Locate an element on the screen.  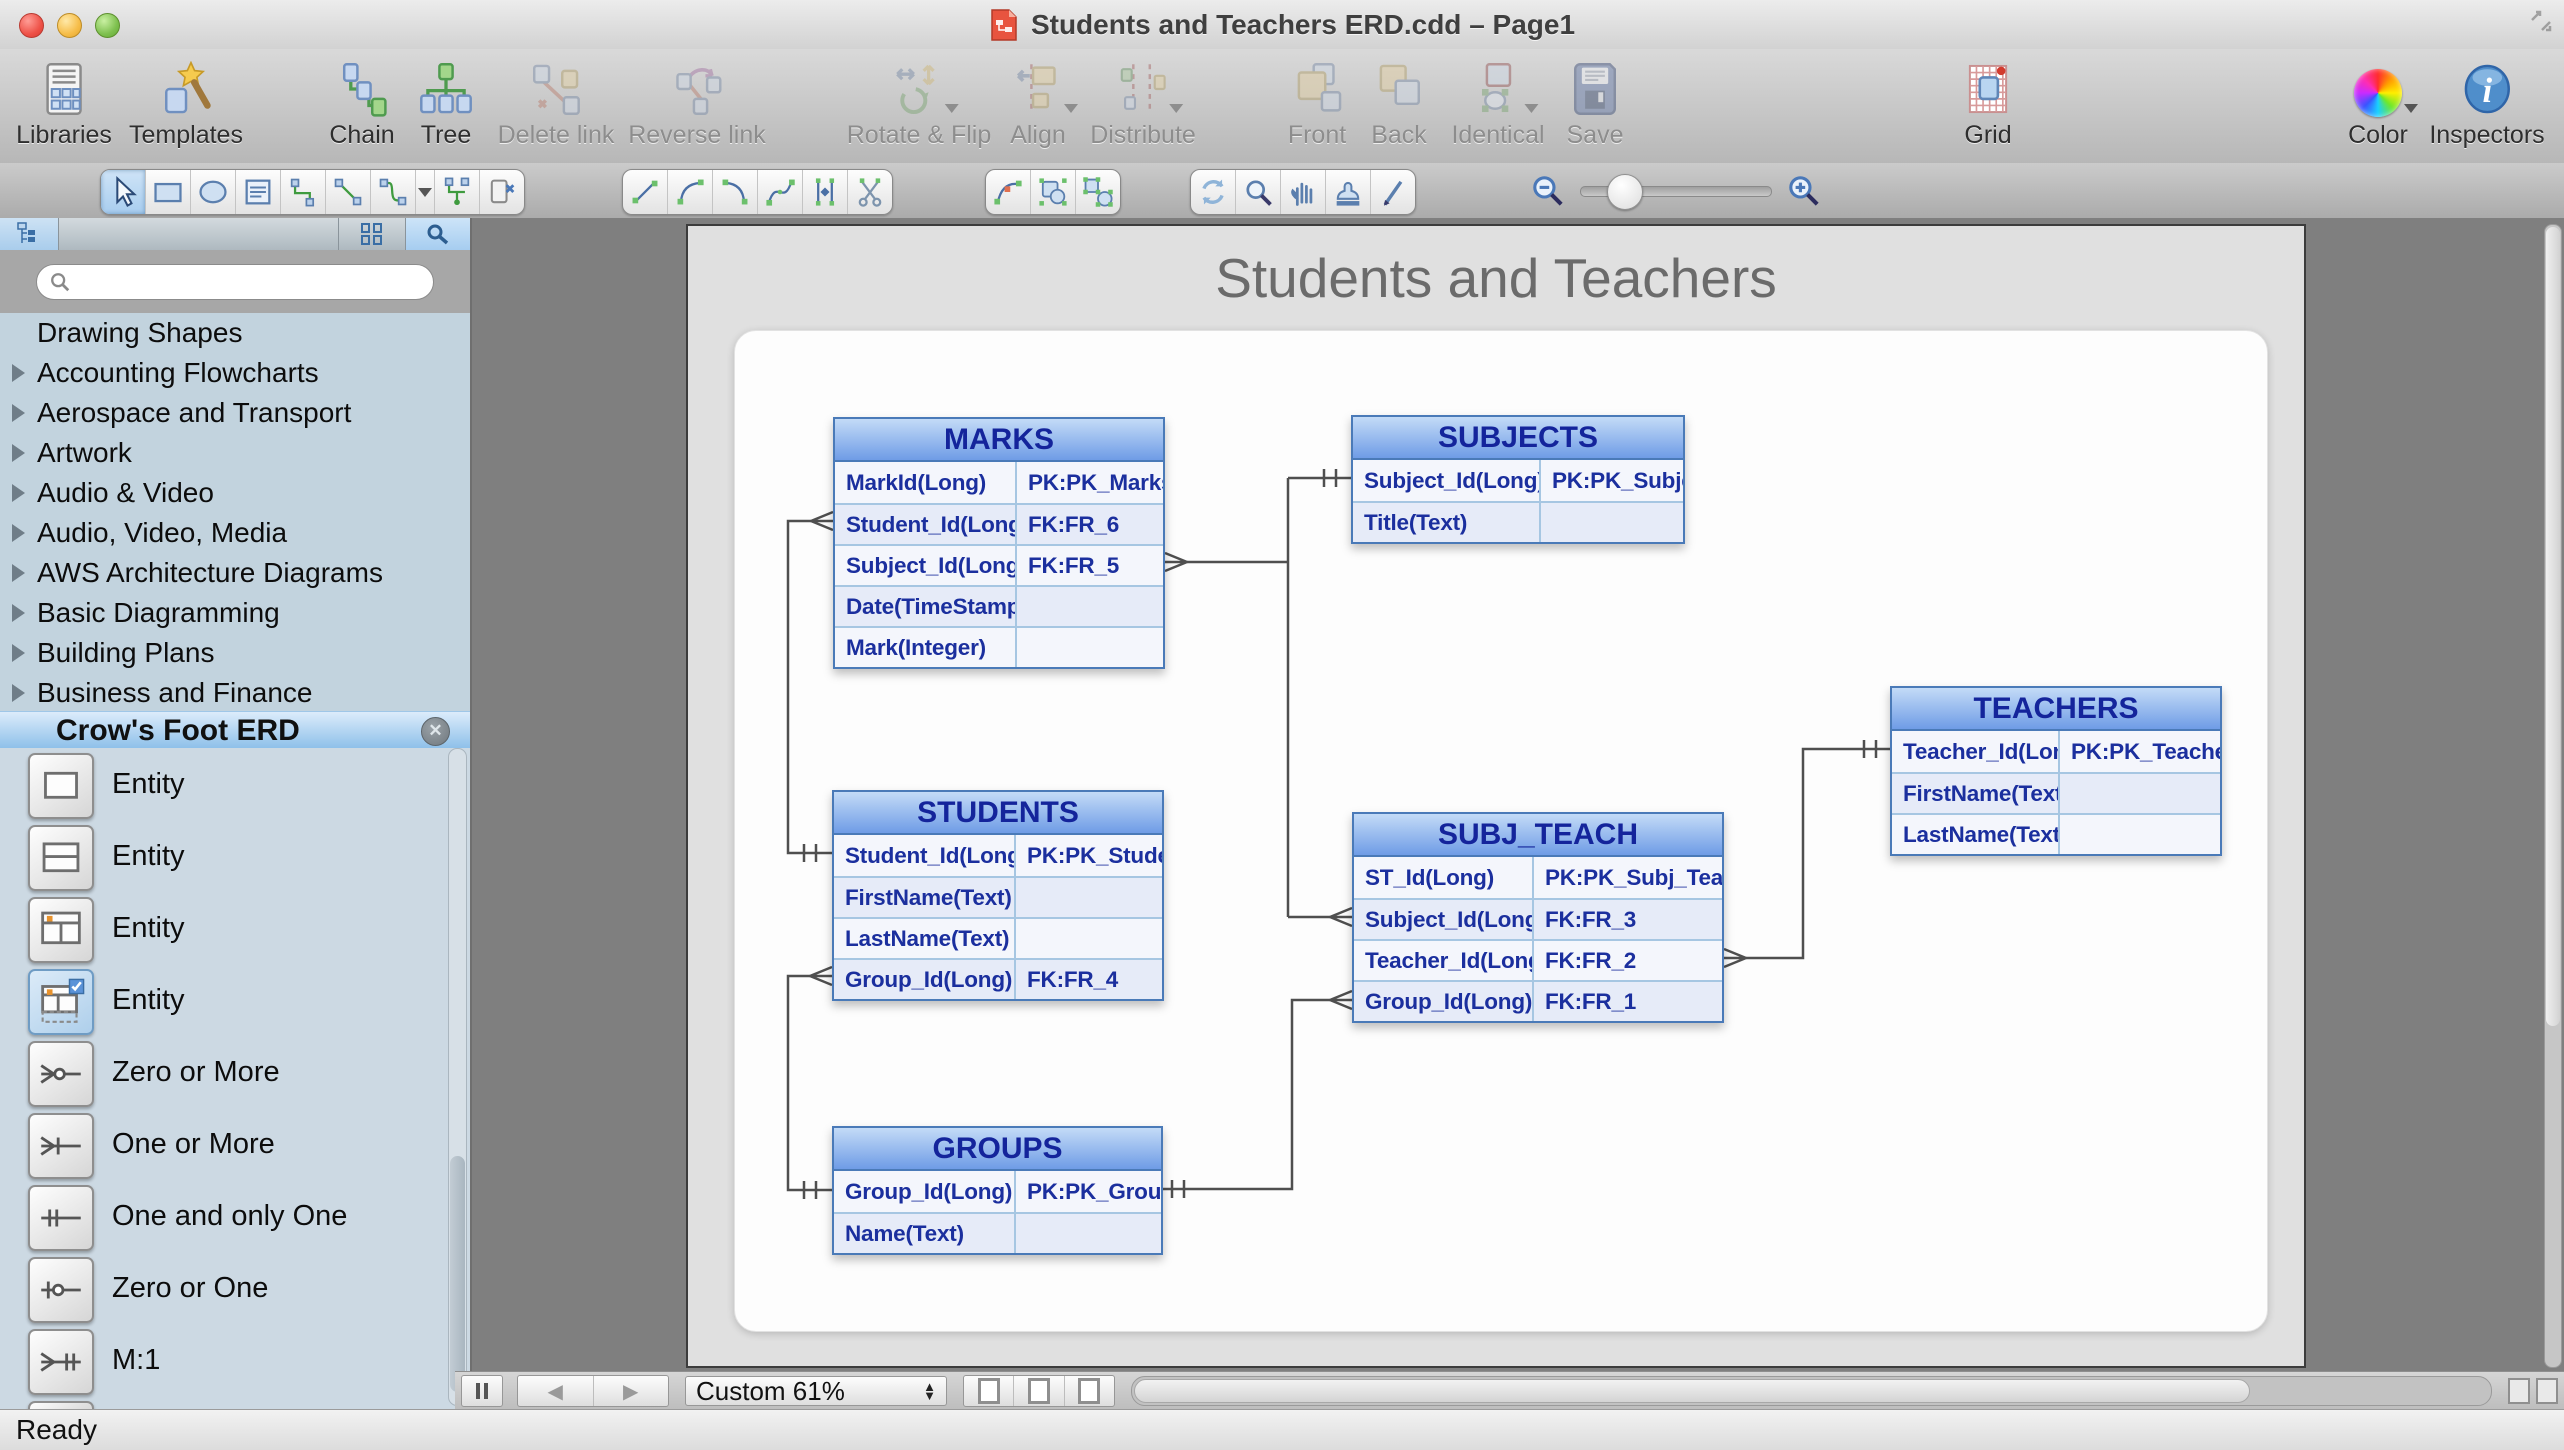
arc2-tool is located at coordinates (735, 192).